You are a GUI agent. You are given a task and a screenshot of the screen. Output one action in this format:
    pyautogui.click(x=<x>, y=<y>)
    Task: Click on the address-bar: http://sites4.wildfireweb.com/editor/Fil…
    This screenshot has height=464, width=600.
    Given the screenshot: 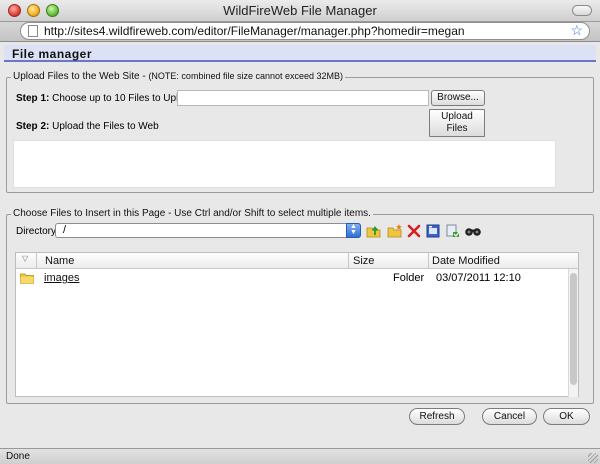 What is the action you would take?
    pyautogui.click(x=300, y=32)
    